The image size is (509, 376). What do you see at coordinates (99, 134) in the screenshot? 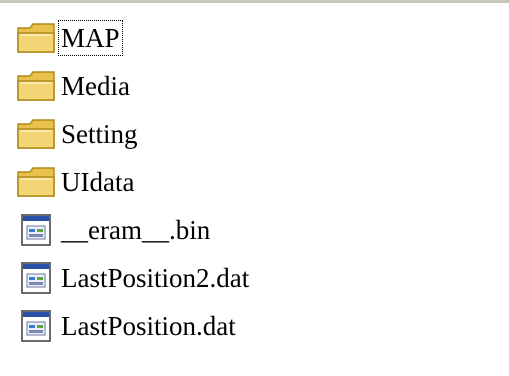
I see `file-item-label: Setting` at bounding box center [99, 134].